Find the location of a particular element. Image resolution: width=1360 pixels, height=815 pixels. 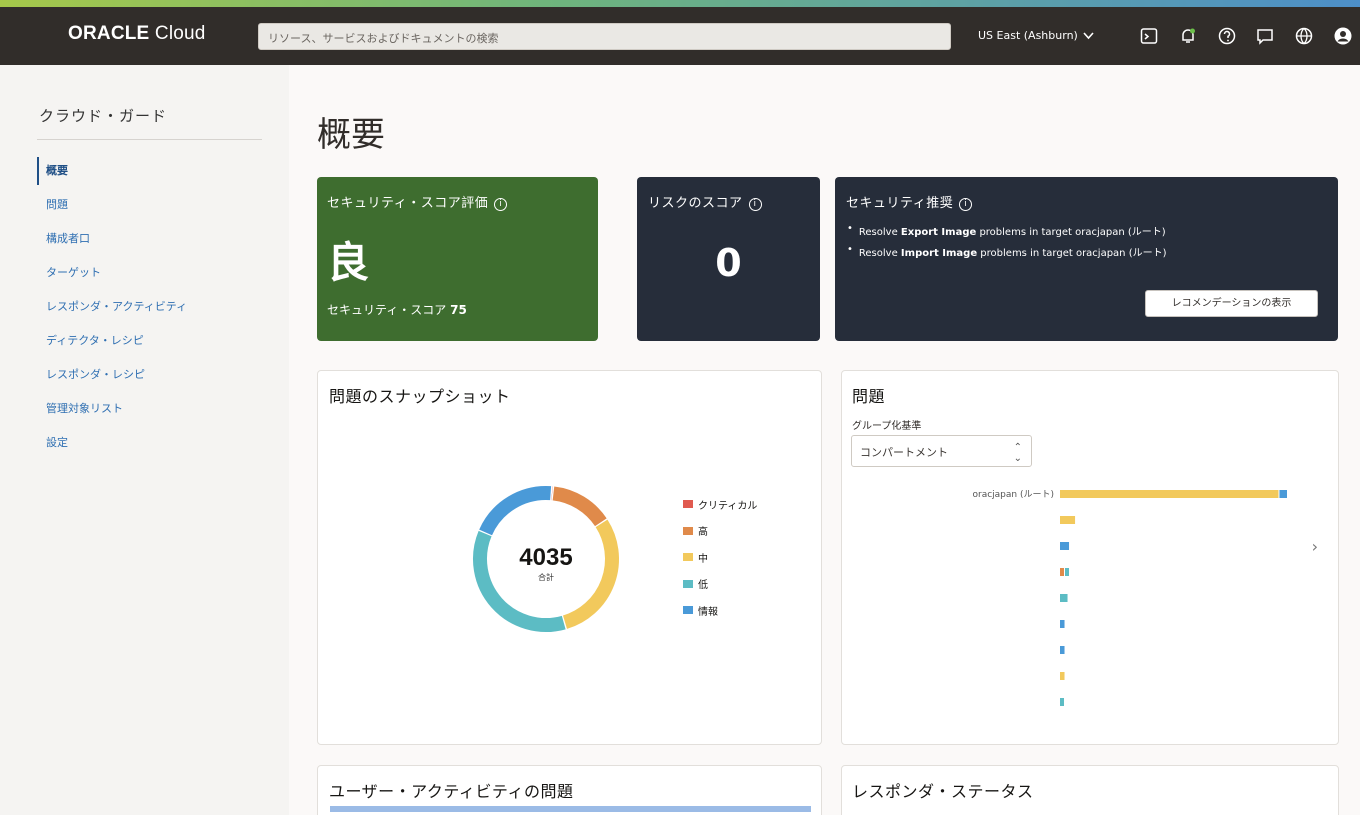

select-arrows-icon: ⌃ ⌄ is located at coordinates (1017, 453).